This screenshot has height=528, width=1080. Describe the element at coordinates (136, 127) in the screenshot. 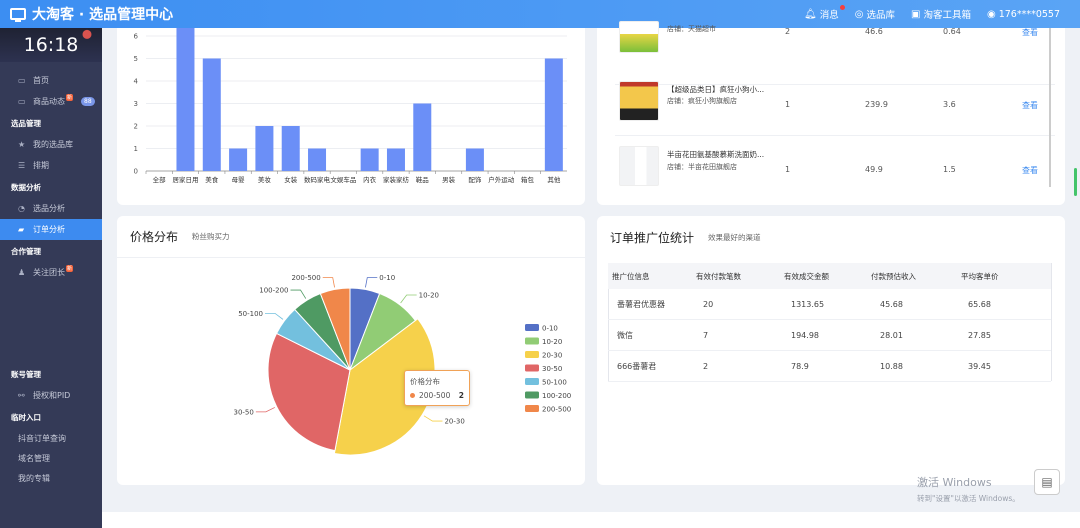

I see `y-tick-label: 2` at that location.